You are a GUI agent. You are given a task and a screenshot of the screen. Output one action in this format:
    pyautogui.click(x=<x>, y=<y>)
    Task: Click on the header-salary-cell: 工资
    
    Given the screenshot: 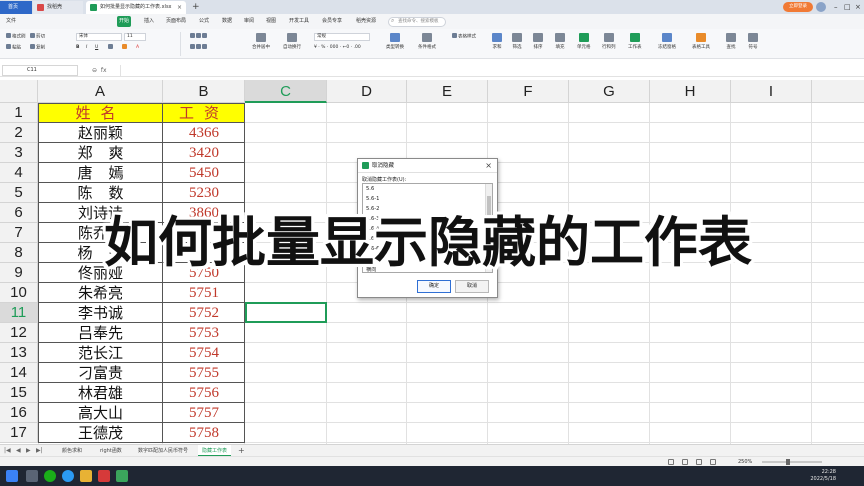 What is the action you would take?
    pyautogui.click(x=204, y=113)
    